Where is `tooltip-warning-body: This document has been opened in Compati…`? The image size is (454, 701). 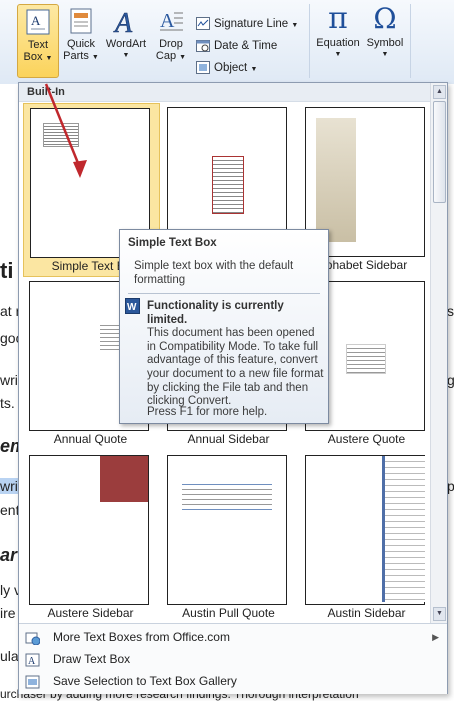
tooltip-warning-body: This document has been opened in Compati… is located at coordinates (235, 367).